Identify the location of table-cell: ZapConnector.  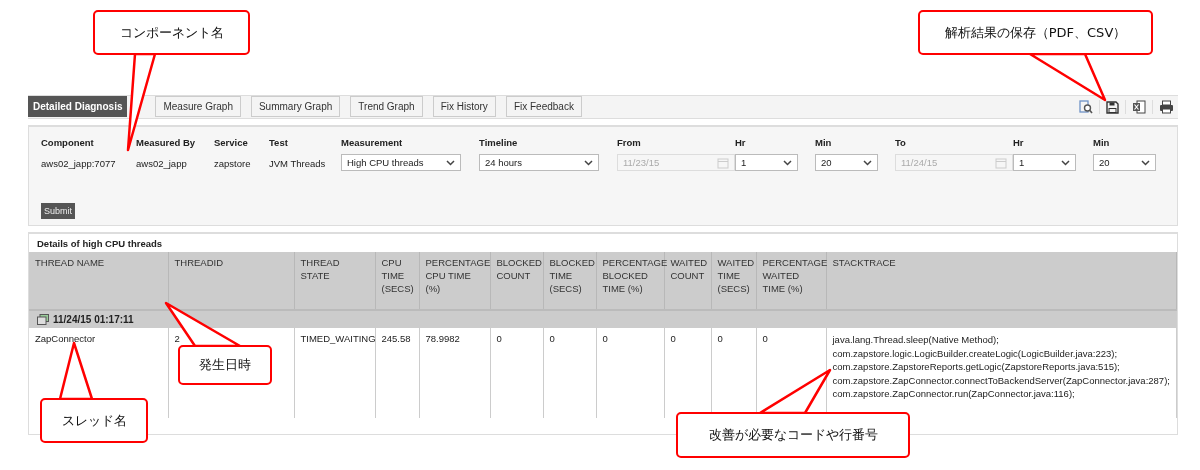
(65, 338).